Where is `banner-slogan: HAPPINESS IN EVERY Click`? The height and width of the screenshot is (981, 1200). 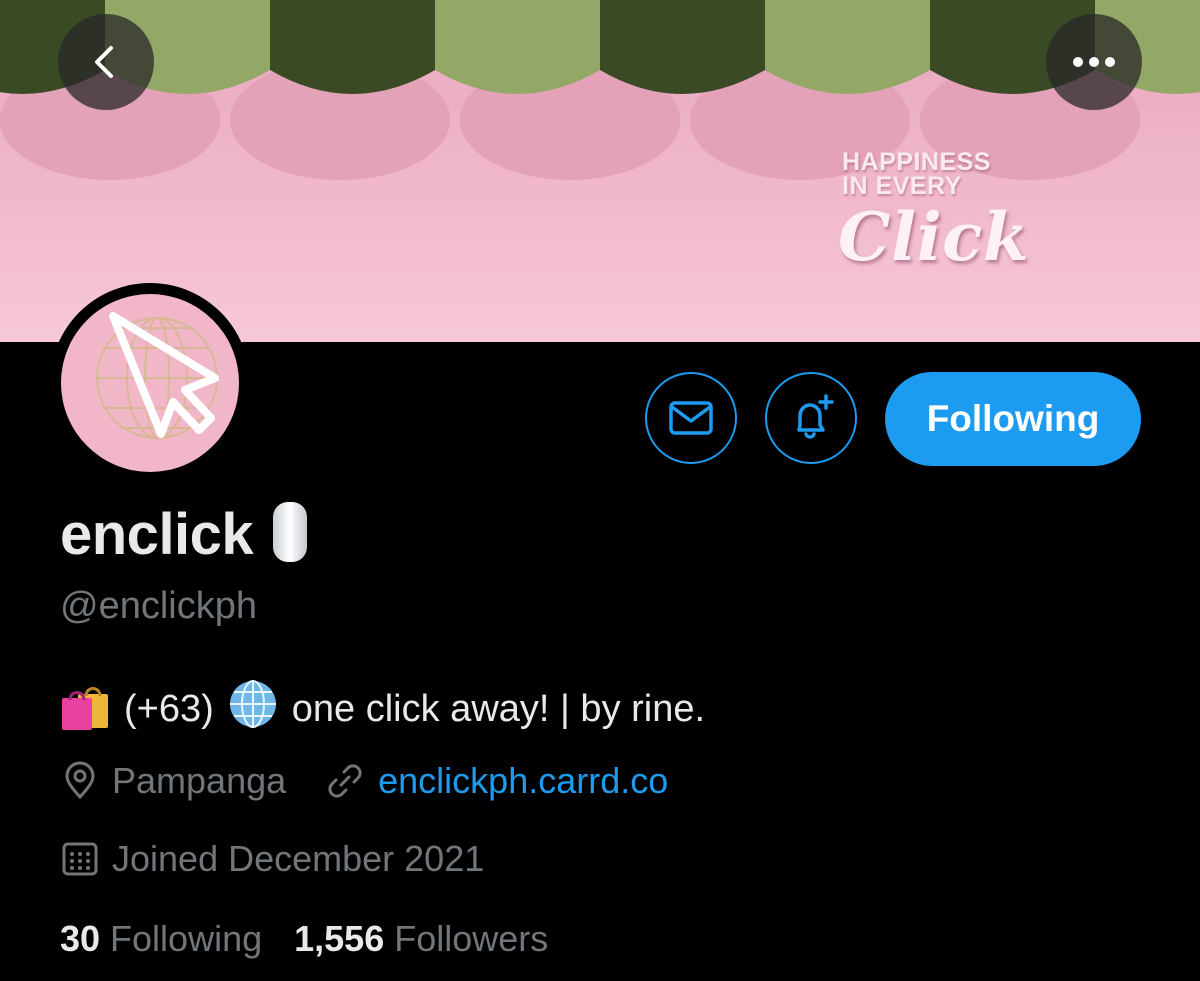
banner-slogan: HAPPINESS IN EVERY Click is located at coordinates (933, 213).